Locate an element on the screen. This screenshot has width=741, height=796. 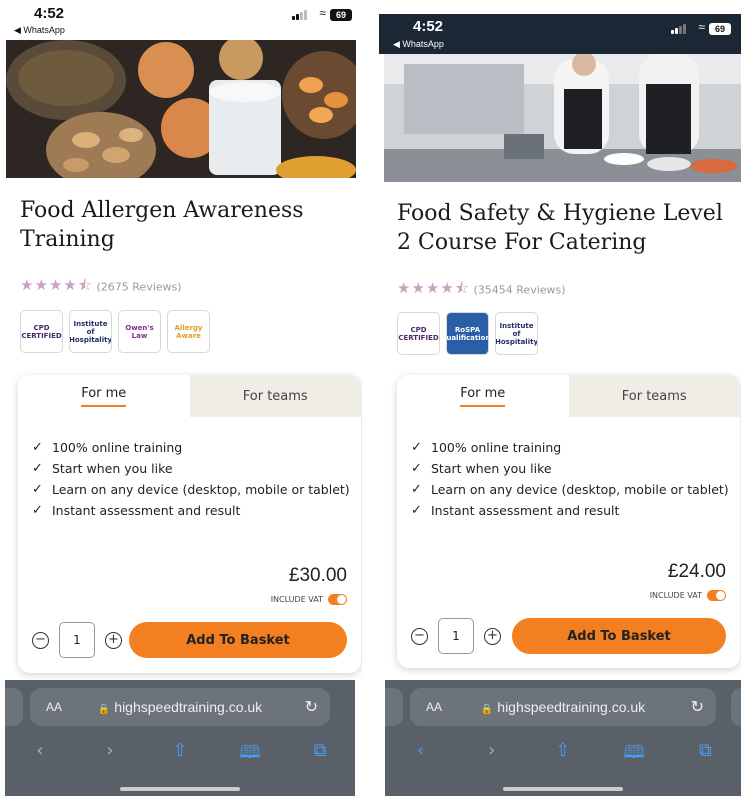
rating-row: ★★★★⯪ (2675 Reviews) is located at coordinates (101, 287).